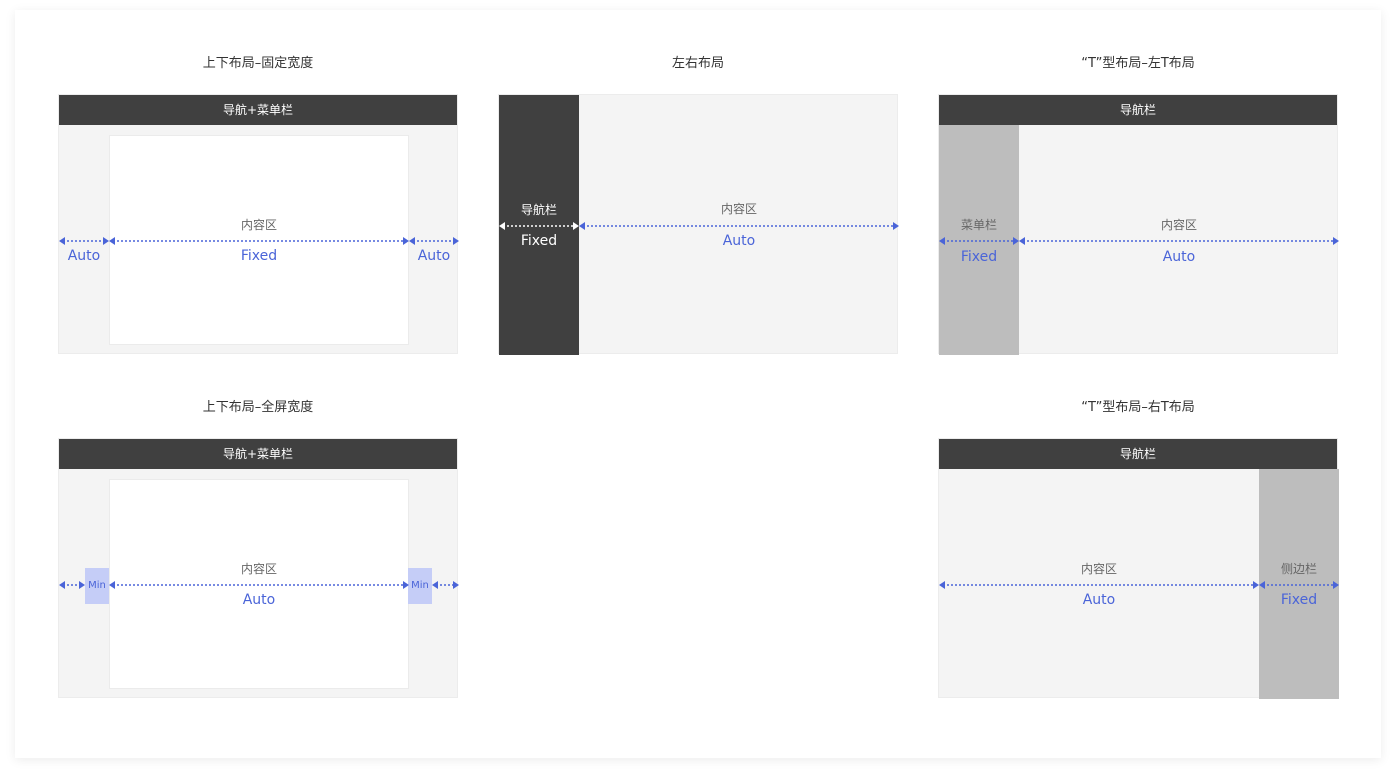 This screenshot has height=778, width=1396. What do you see at coordinates (1138, 407) in the screenshot?
I see `layout-t-right-title: “T”型布局–右T布局` at bounding box center [1138, 407].